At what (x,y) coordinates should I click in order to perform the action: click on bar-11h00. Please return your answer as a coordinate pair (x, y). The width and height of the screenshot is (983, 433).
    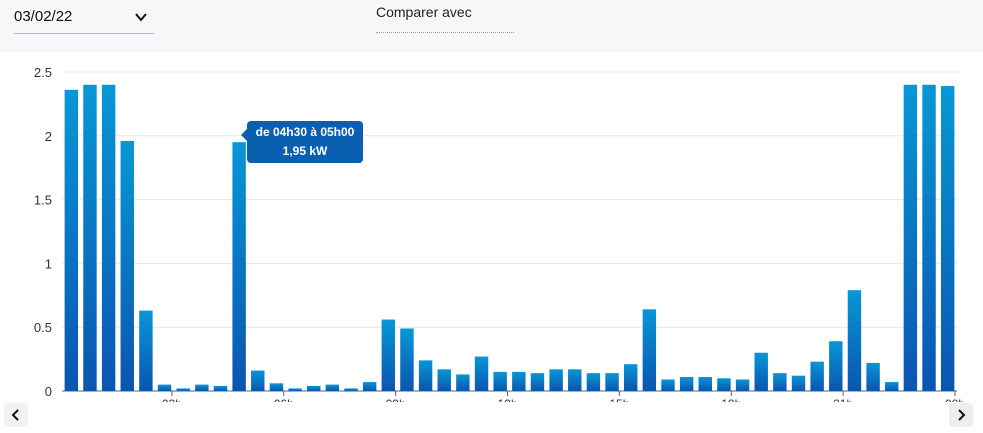
    Looking at the image, I should click on (481, 373).